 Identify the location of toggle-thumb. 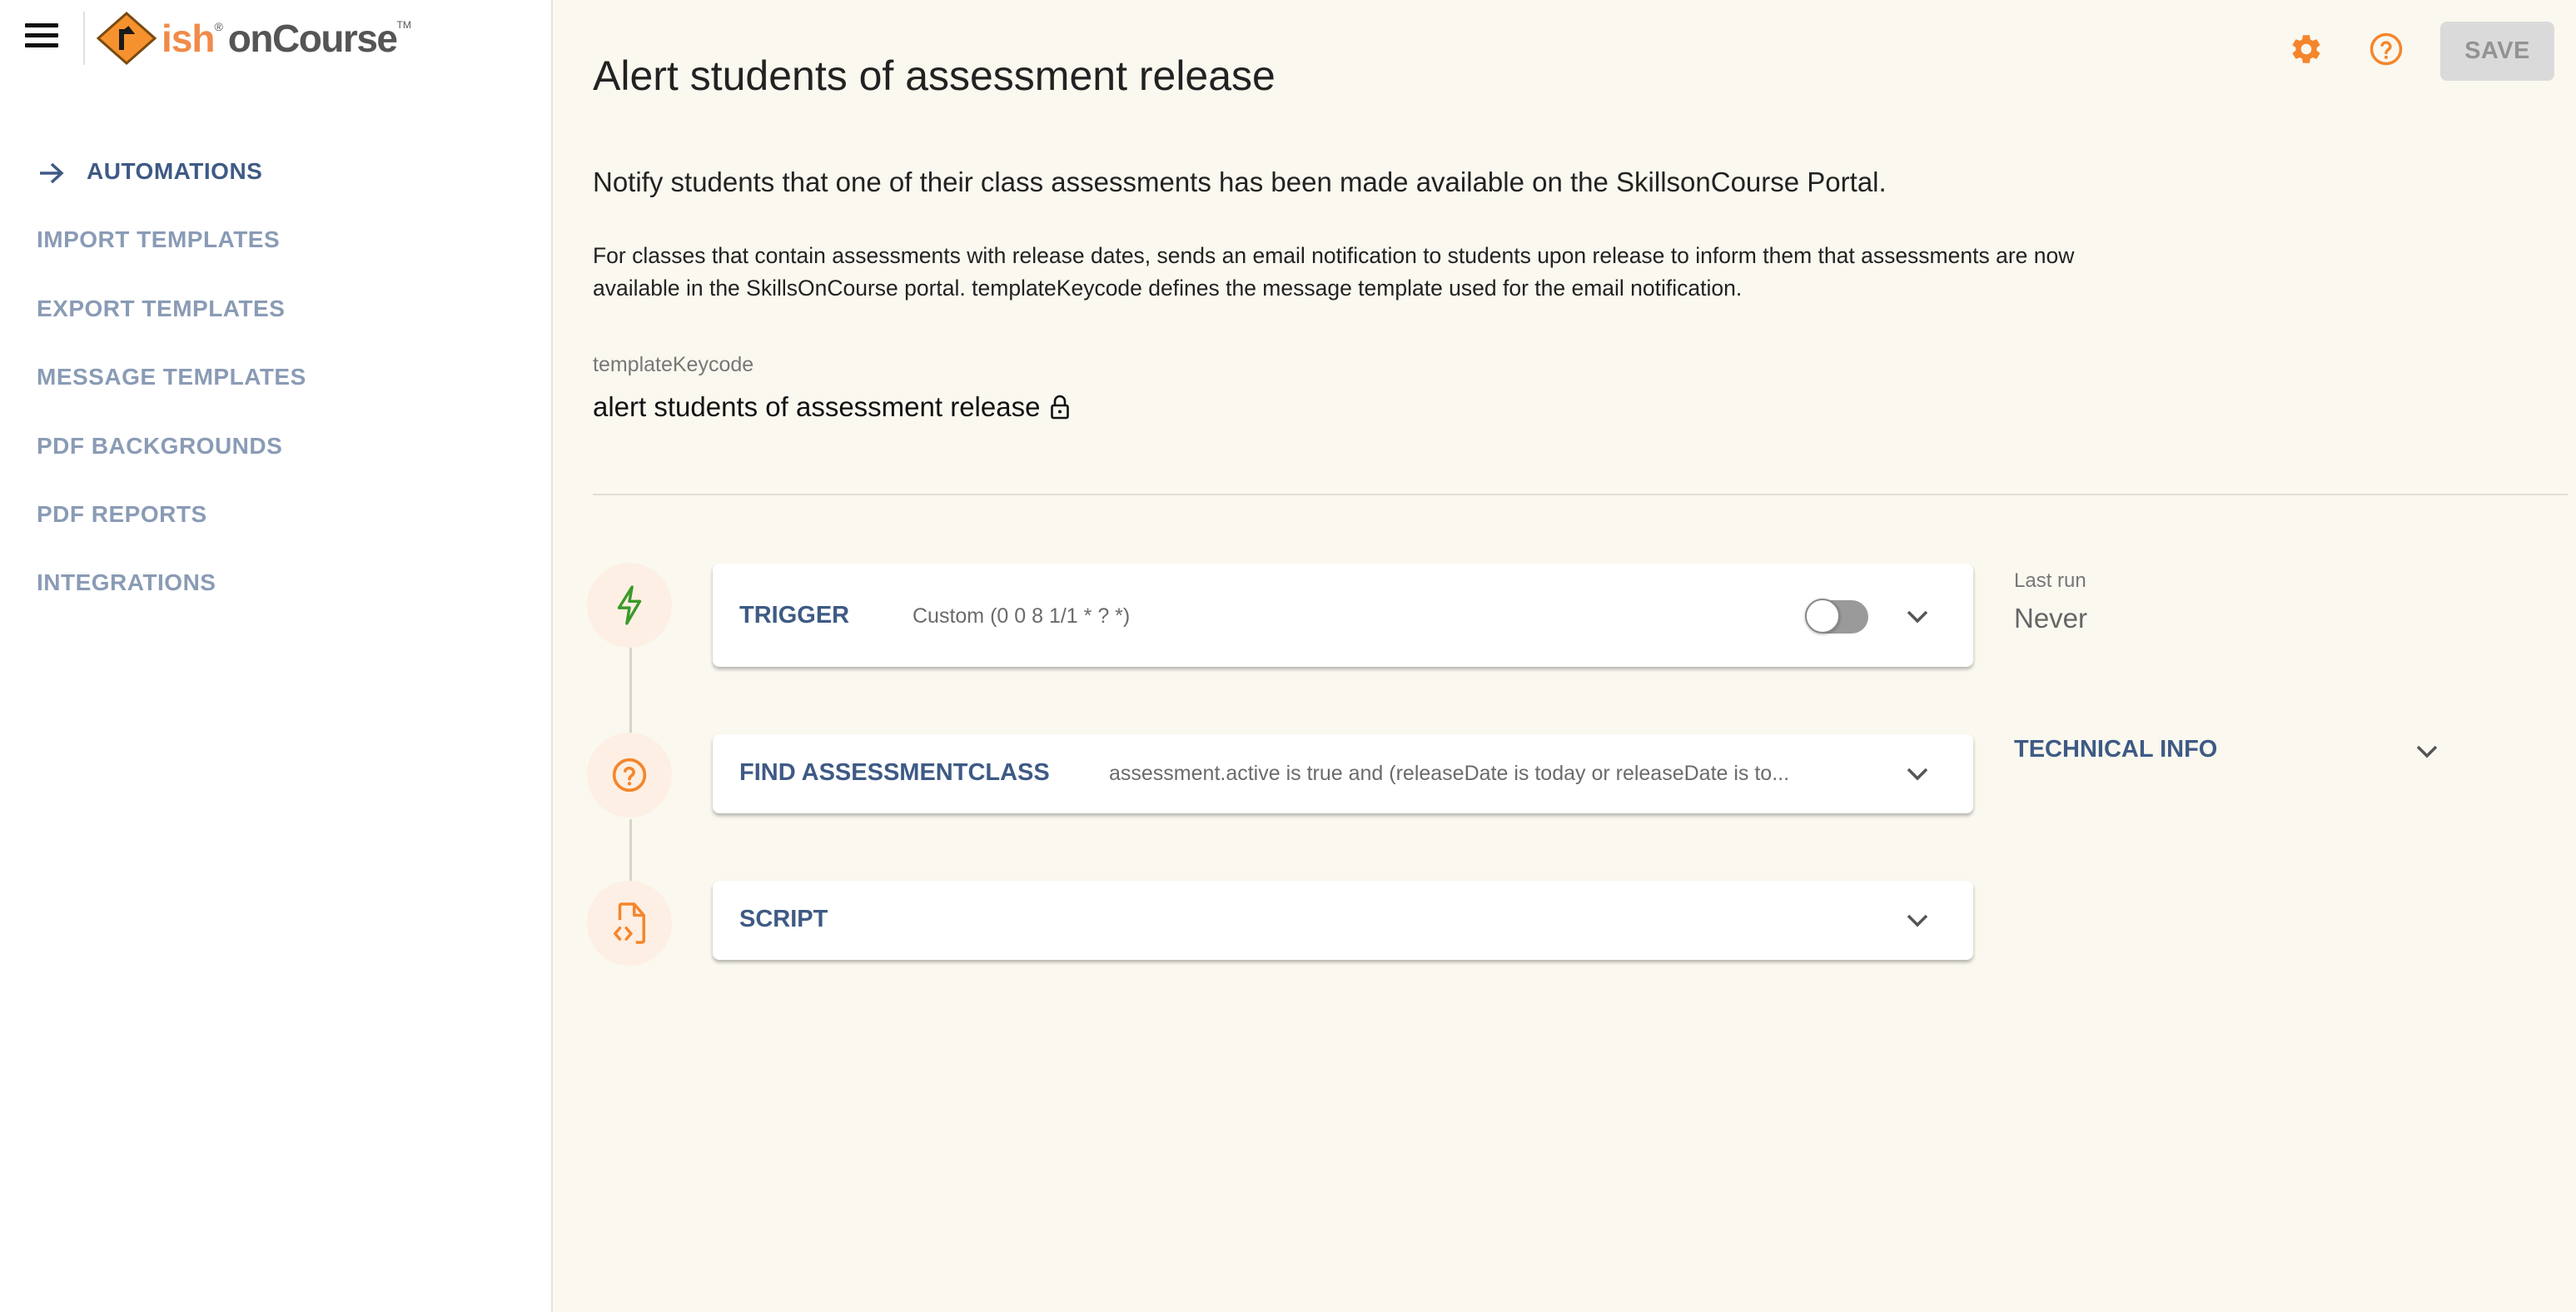
(1822, 616).